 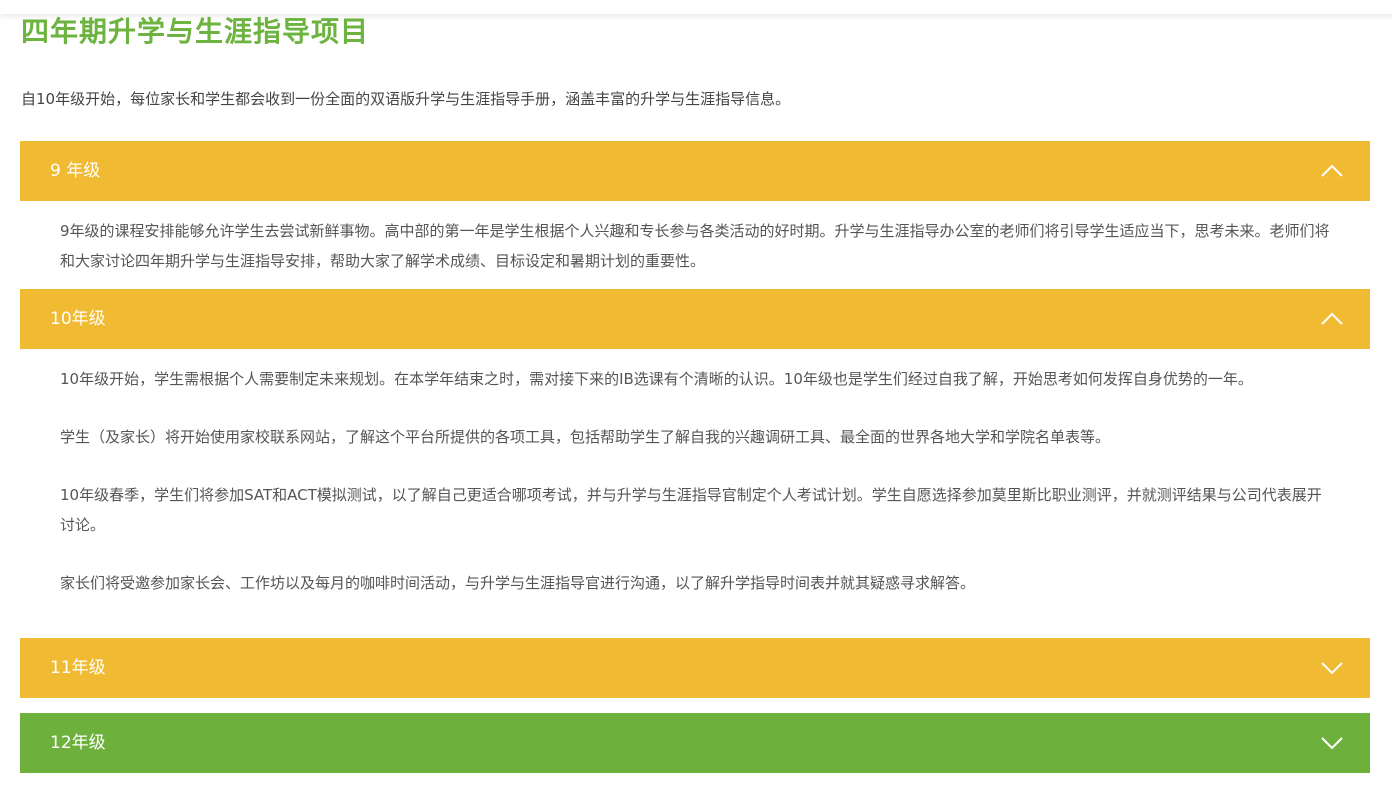 I want to click on accordion-label-grade-11: 11年级, so click(x=78, y=668).